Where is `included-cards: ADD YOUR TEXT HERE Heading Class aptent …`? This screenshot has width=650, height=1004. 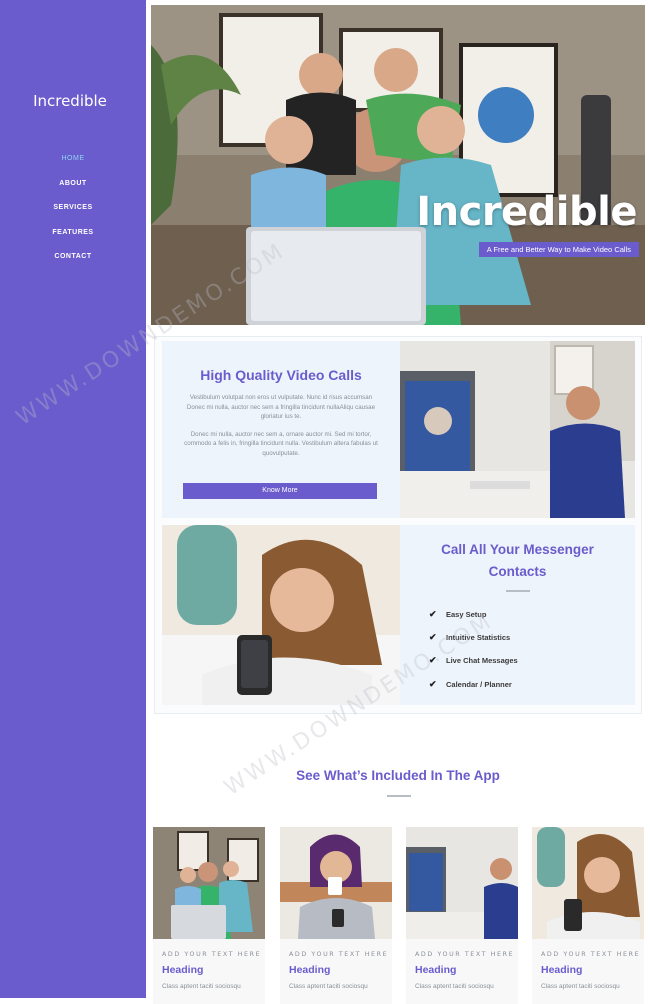
included-cards: ADD YOUR TEXT HERE Heading Class aptent … is located at coordinates (400, 915).